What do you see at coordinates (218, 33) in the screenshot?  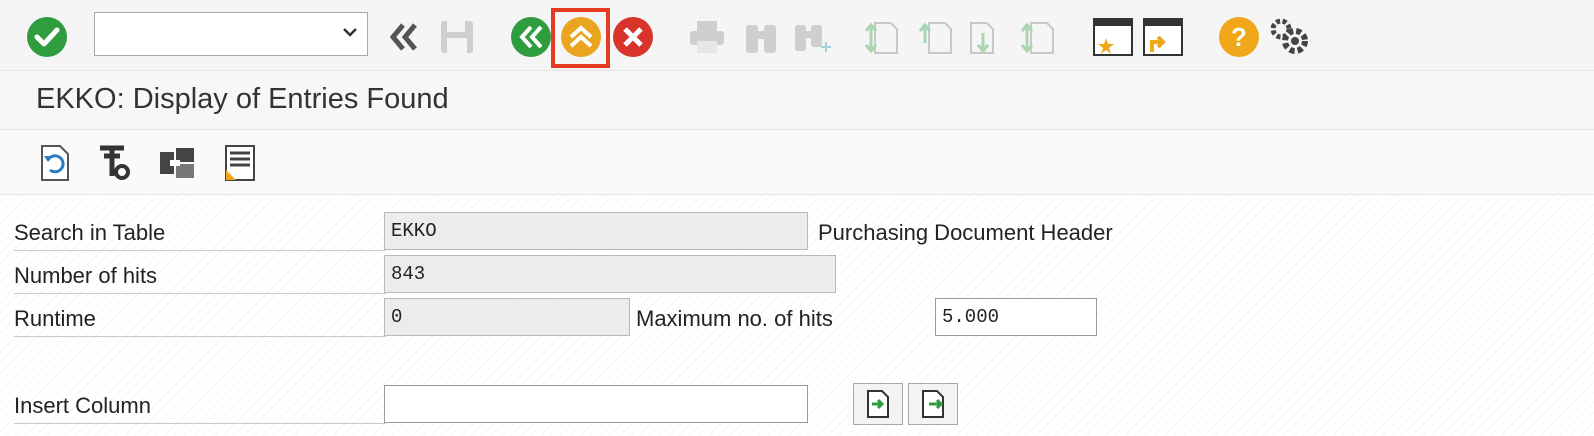 I see `command-input` at bounding box center [218, 33].